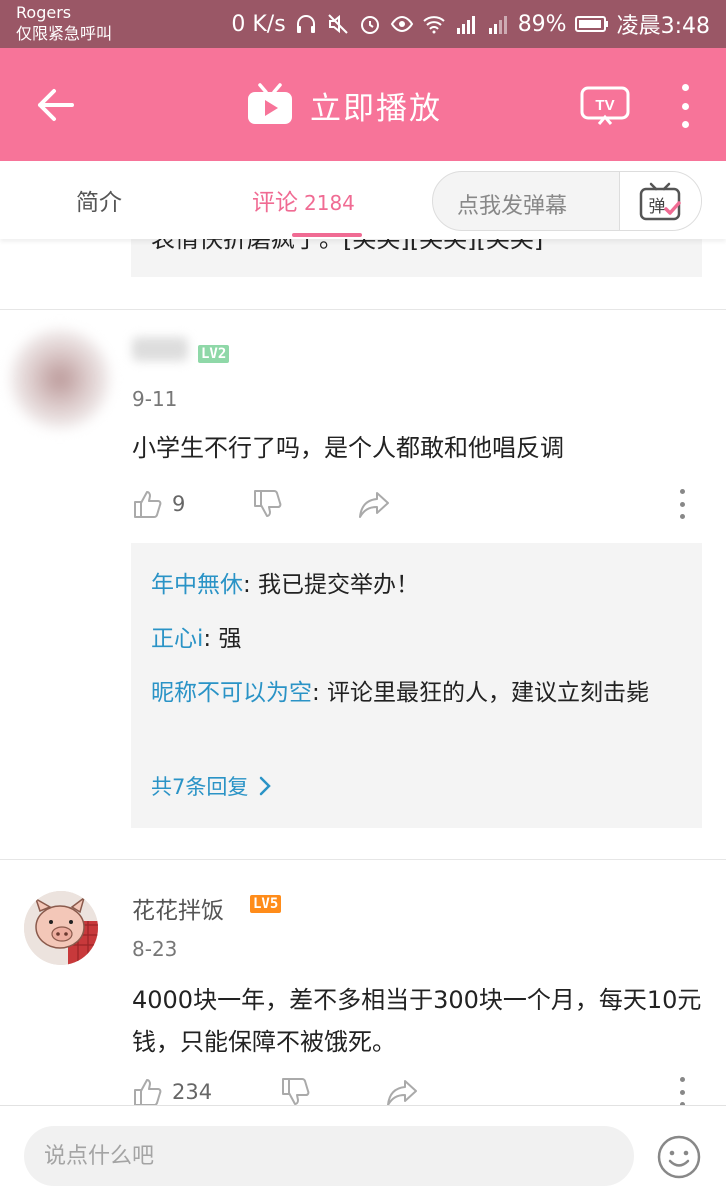  What do you see at coordinates (512, 206) in the screenshot?
I see `danmaku-placeholder: 点我发弹幕` at bounding box center [512, 206].